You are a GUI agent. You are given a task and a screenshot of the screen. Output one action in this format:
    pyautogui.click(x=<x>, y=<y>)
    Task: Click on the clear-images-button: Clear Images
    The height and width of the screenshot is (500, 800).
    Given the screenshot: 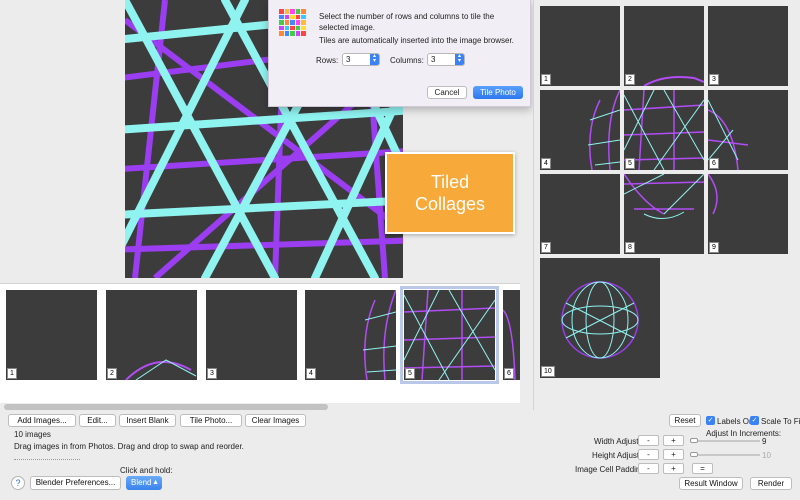 What is the action you would take?
    pyautogui.click(x=275, y=420)
    